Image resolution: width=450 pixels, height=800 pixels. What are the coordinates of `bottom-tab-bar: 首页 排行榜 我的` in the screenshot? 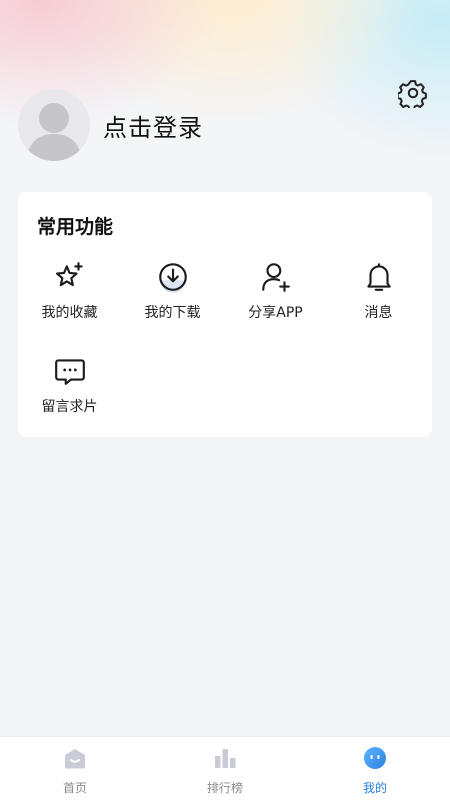 It's located at (225, 768).